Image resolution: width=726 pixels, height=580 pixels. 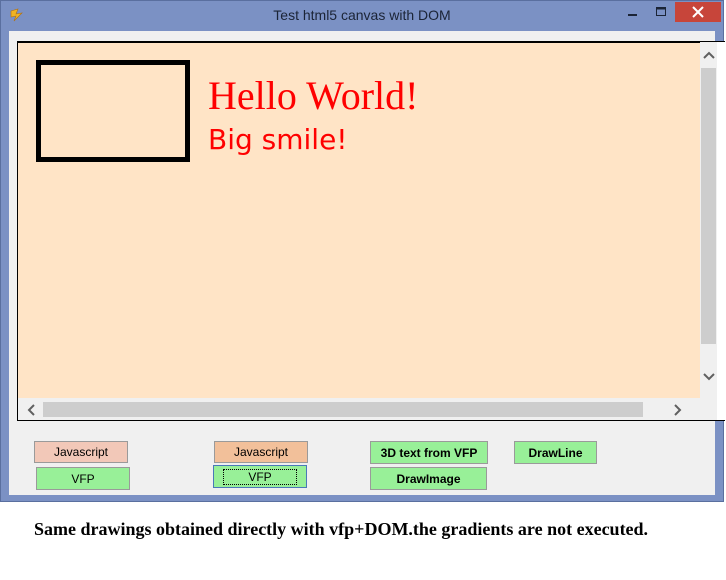 I want to click on horizontal-scrollbar, so click(x=359, y=409).